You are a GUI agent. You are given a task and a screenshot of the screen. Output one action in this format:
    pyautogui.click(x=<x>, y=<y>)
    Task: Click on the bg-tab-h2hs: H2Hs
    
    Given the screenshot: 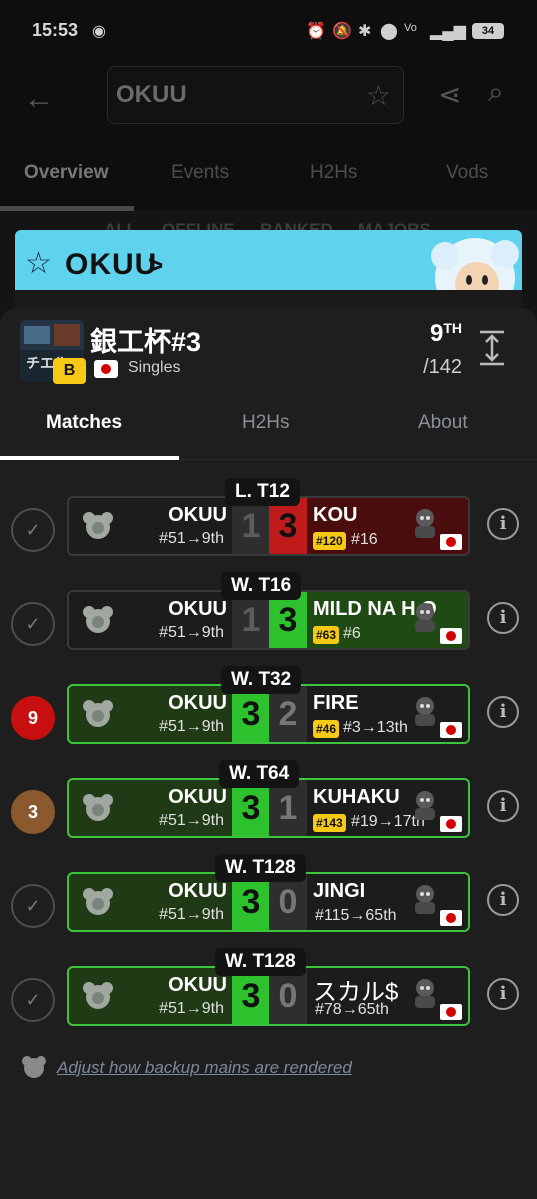 What is the action you would take?
    pyautogui.click(x=334, y=173)
    